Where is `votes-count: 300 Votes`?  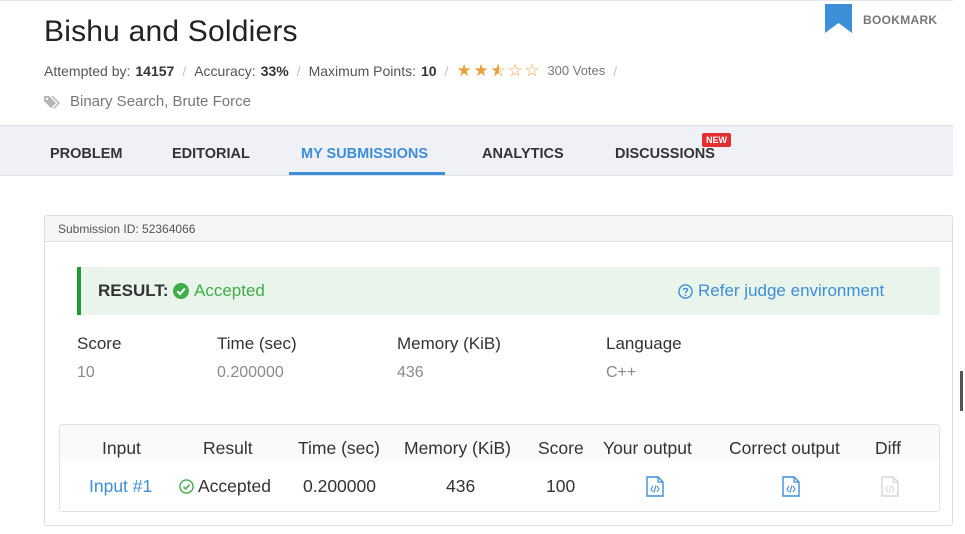
votes-count: 300 Votes is located at coordinates (576, 70).